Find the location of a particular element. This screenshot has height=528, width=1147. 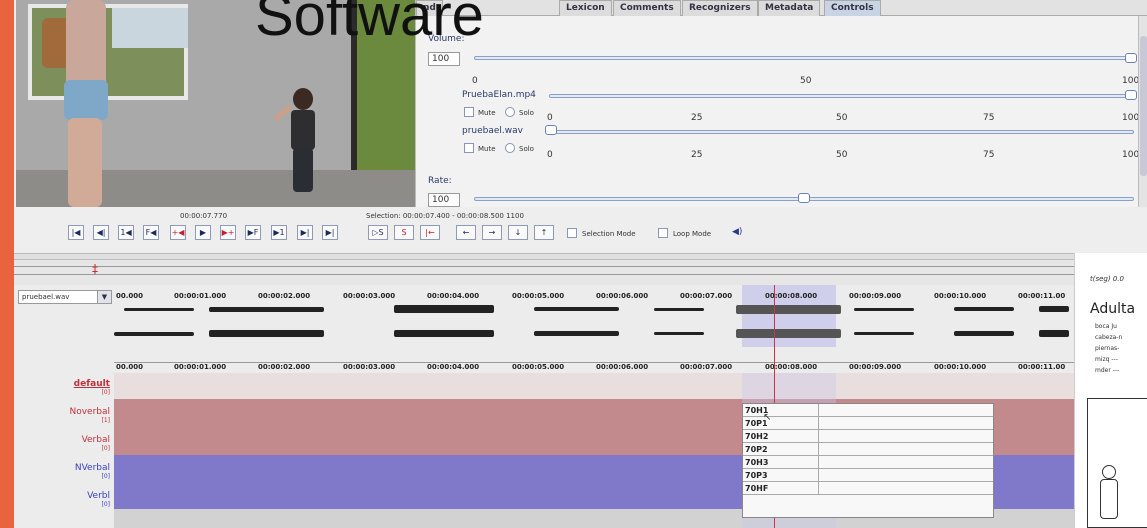

solo-label: Solo is located at coordinates (526, 113).